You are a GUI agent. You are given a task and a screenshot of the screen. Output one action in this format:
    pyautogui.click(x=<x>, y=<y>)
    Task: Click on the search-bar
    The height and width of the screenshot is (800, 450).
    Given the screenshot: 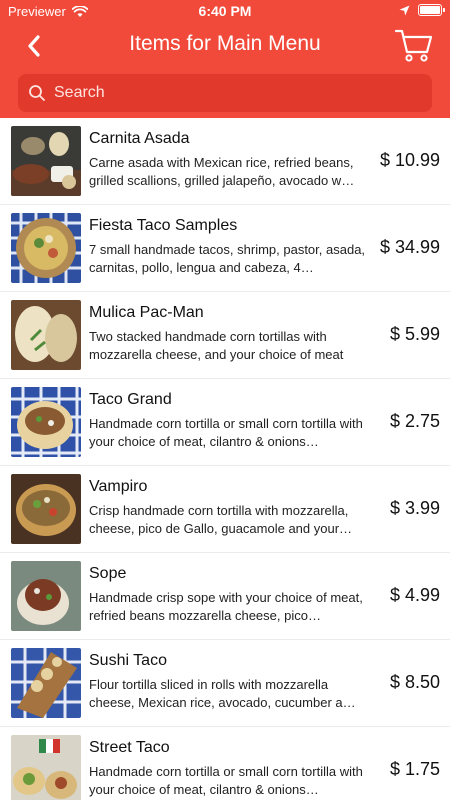 What is the action you would take?
    pyautogui.click(x=225, y=93)
    